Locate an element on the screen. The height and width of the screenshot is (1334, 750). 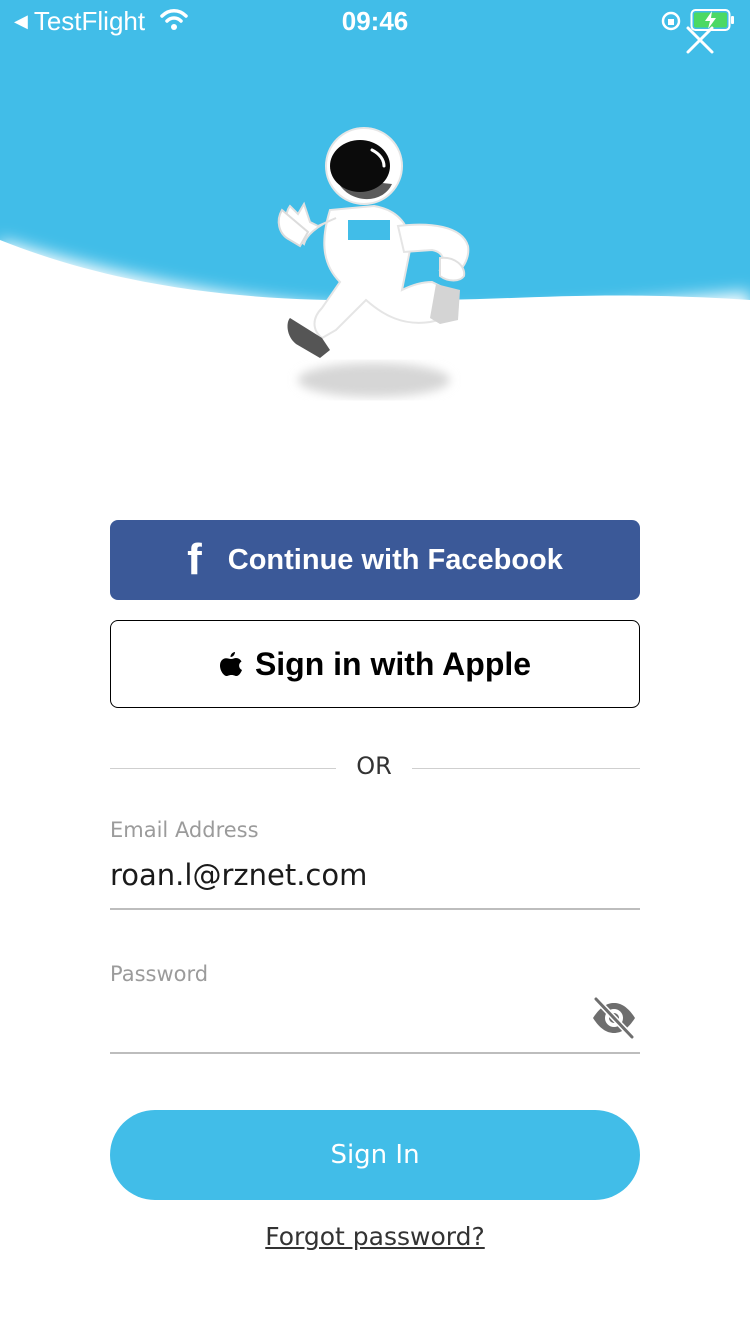
or-divider: OR is located at coordinates (375, 768).